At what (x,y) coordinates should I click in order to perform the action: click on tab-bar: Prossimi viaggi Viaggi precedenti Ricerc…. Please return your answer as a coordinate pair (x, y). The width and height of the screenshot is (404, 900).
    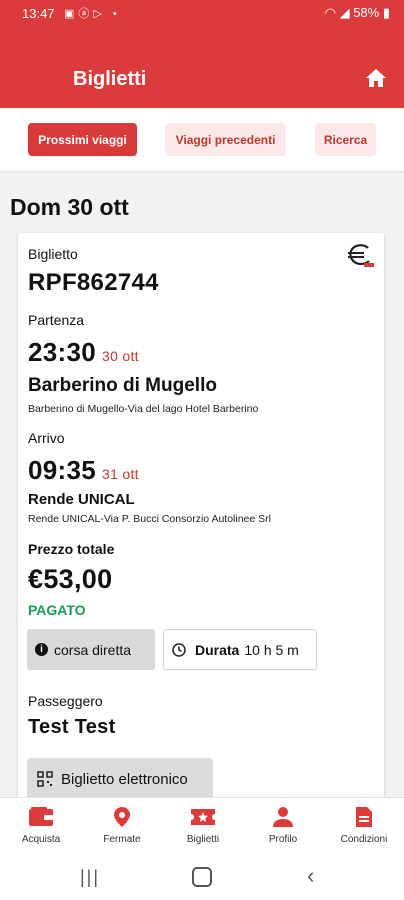
    Looking at the image, I should click on (202, 140).